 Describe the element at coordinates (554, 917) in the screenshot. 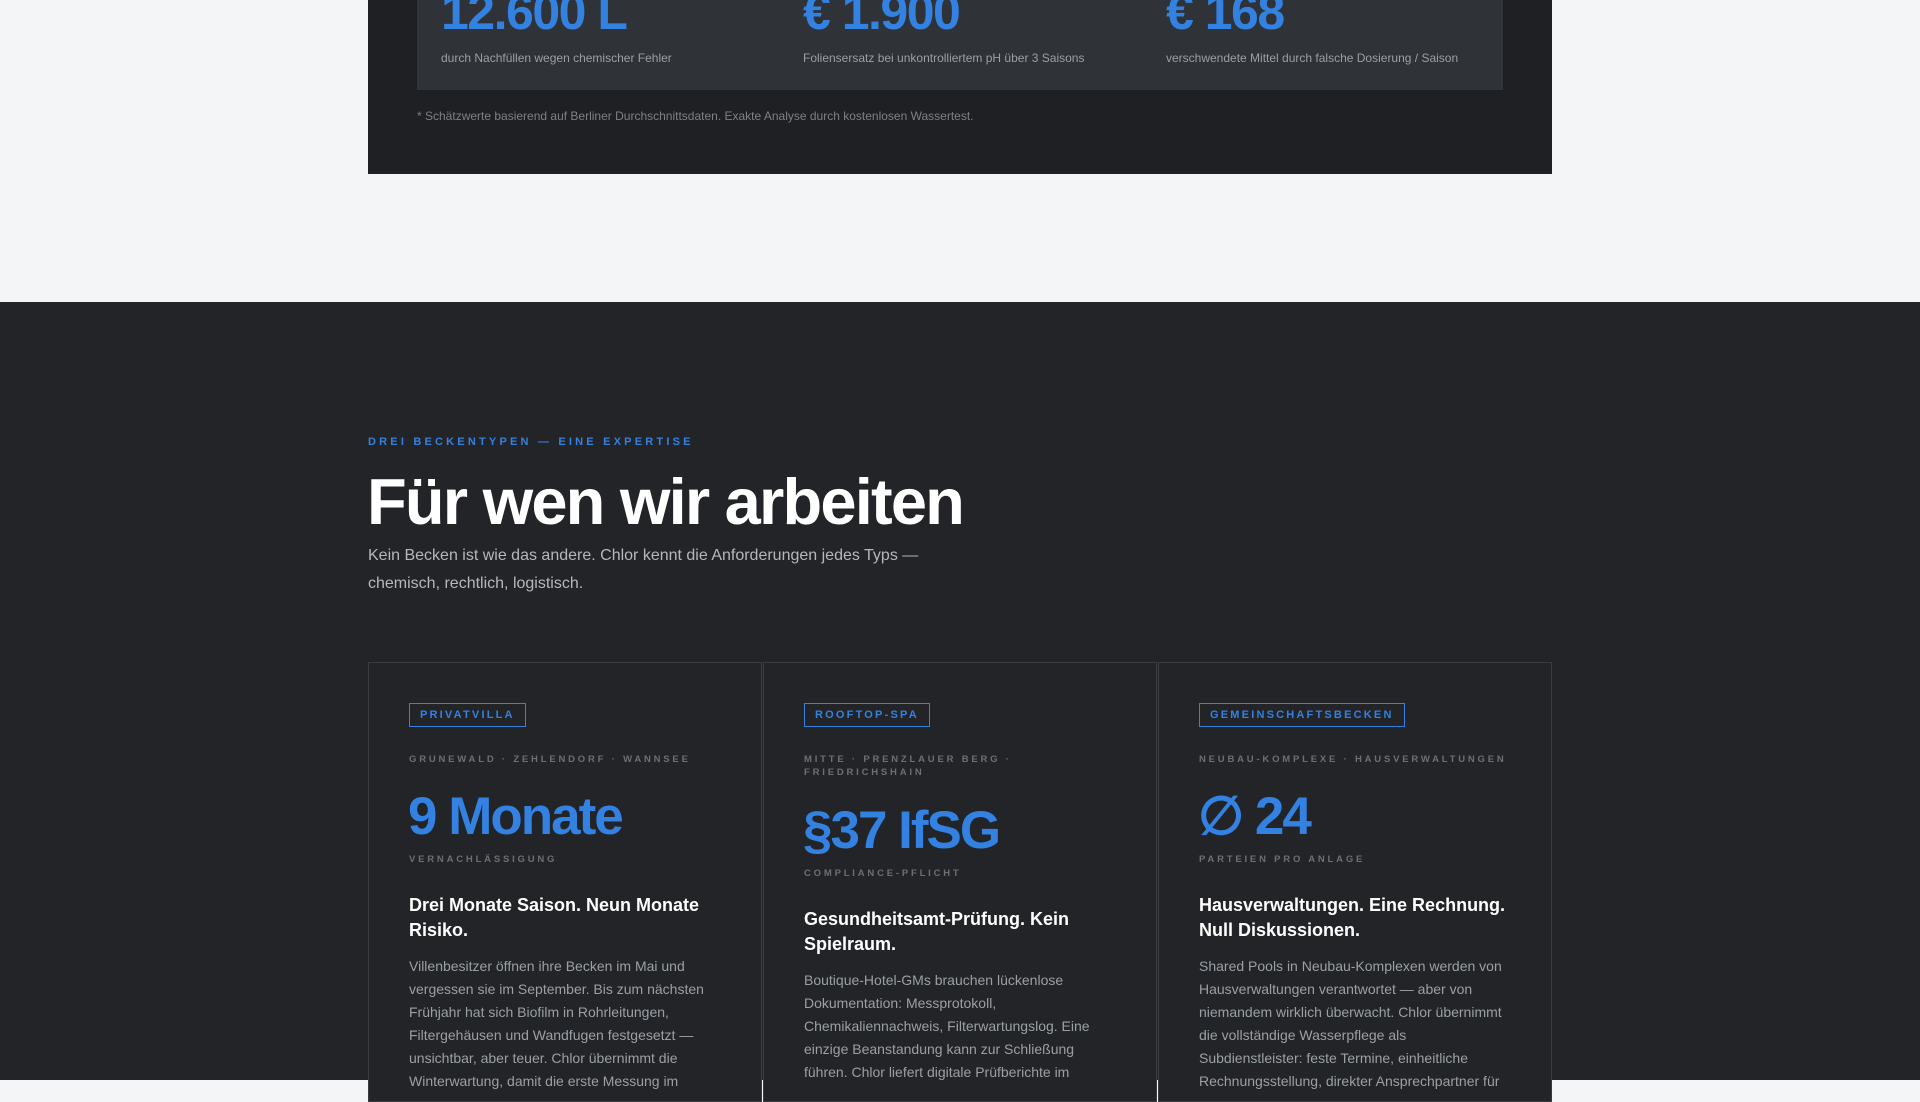

I see `card-title: Drei Monate Saison. Neun Monate Risiko.` at that location.